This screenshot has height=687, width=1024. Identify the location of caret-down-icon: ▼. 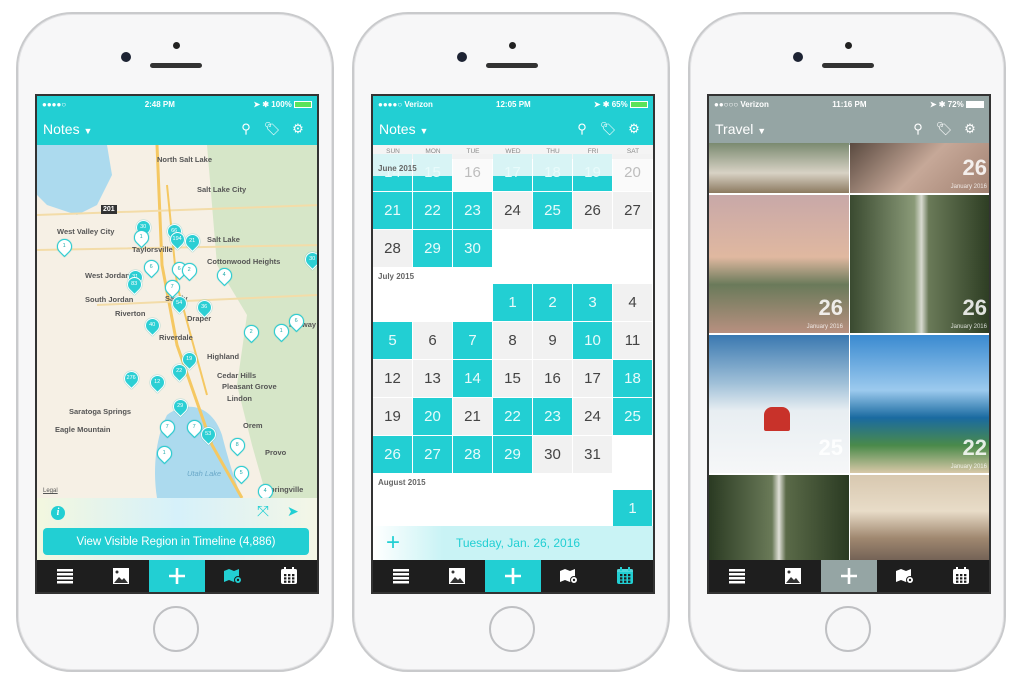
(88, 131).